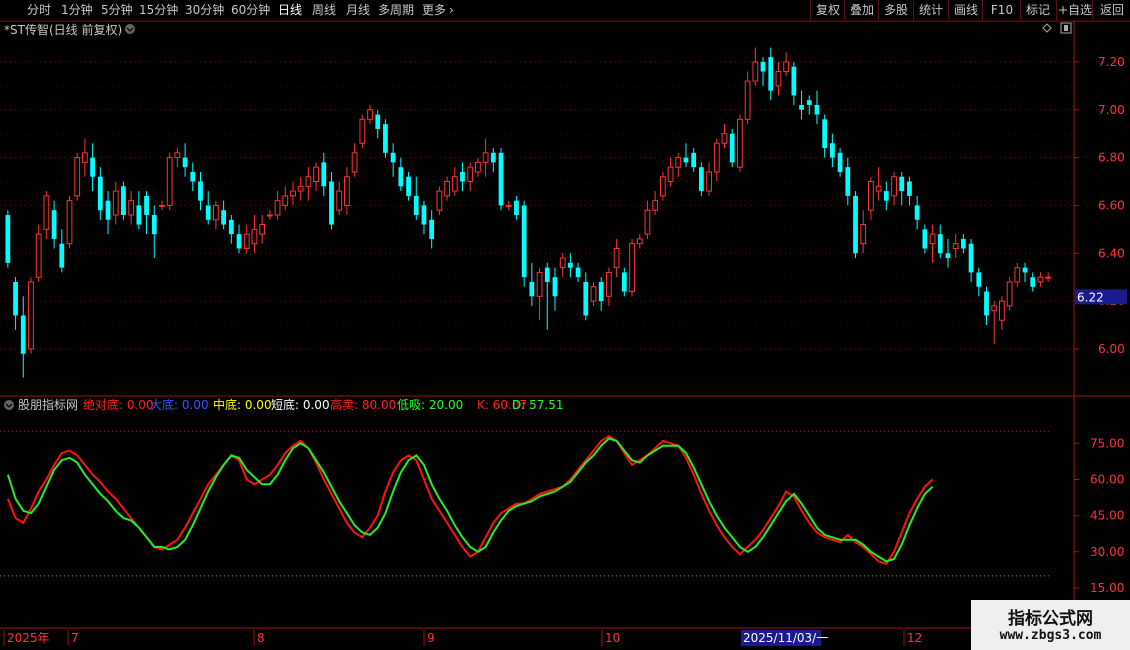  Describe the element at coordinates (914, 638) in the screenshot. I see `date-axis-label: 12` at that location.